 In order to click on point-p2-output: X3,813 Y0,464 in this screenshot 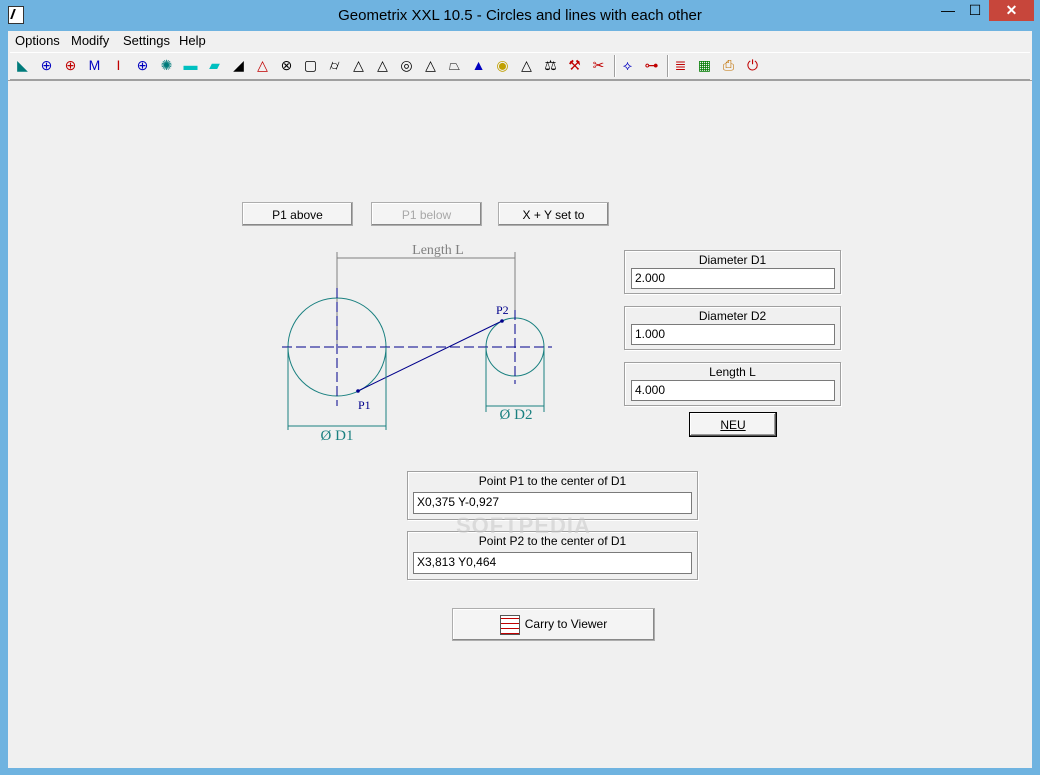, I will do `click(552, 563)`.